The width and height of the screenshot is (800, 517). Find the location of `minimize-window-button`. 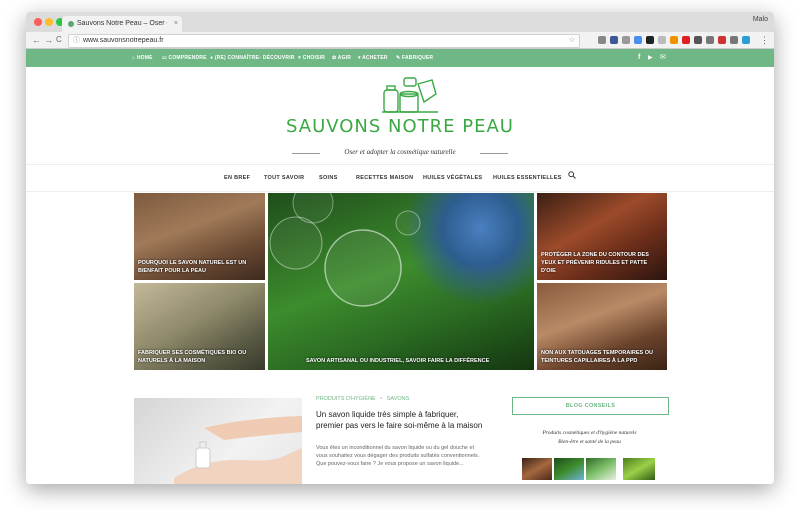

minimize-window-button is located at coordinates (49, 22).